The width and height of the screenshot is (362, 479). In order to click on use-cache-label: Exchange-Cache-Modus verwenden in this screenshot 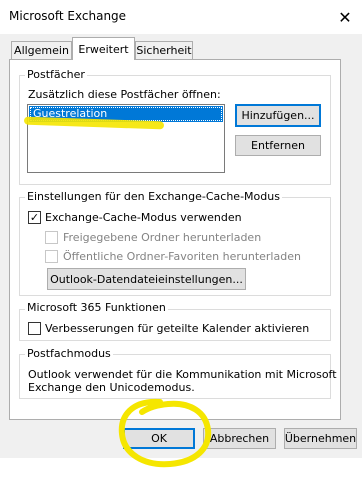, I will do `click(143, 217)`.